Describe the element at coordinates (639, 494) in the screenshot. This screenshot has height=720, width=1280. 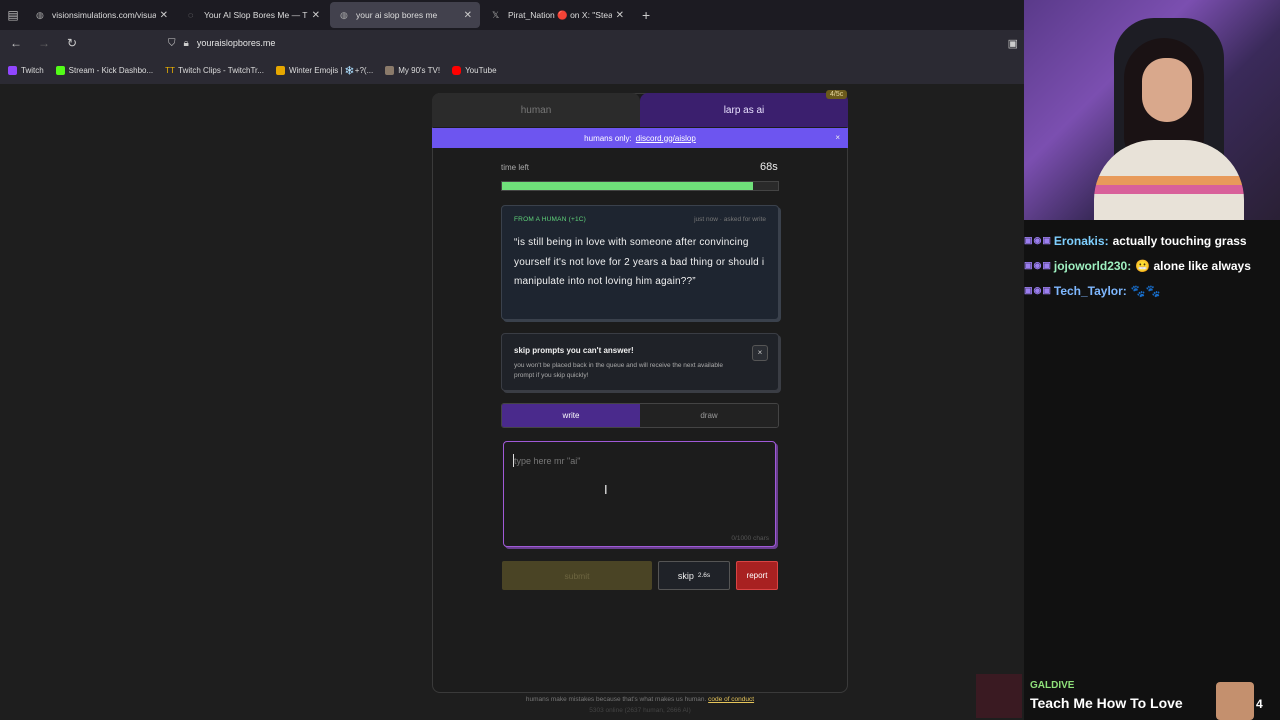
I see `answer-textarea: type here mr "ai" 0/1000 chars` at that location.